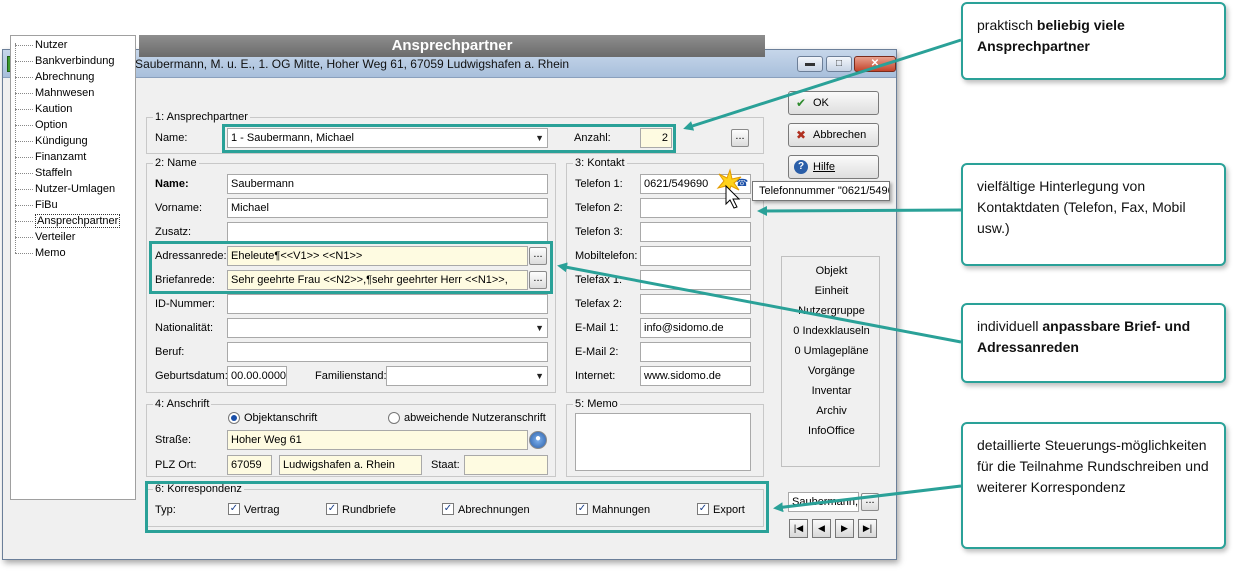 This screenshot has height=571, width=1234. Describe the element at coordinates (350, 465) in the screenshot. I see `city-field: Ludwigshafen a. Rhein` at that location.